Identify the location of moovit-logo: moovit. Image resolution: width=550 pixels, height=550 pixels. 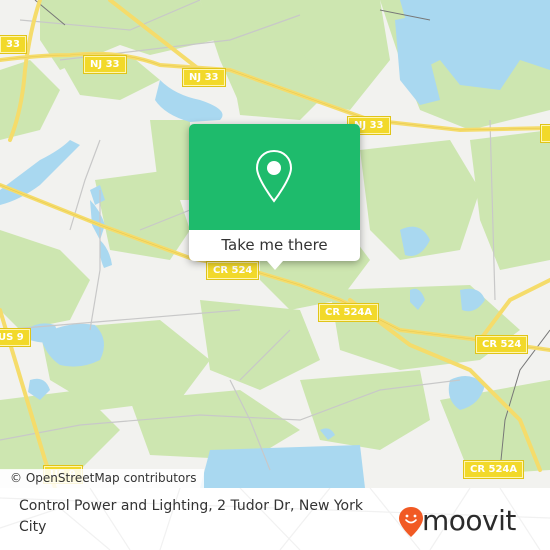
(468, 522).